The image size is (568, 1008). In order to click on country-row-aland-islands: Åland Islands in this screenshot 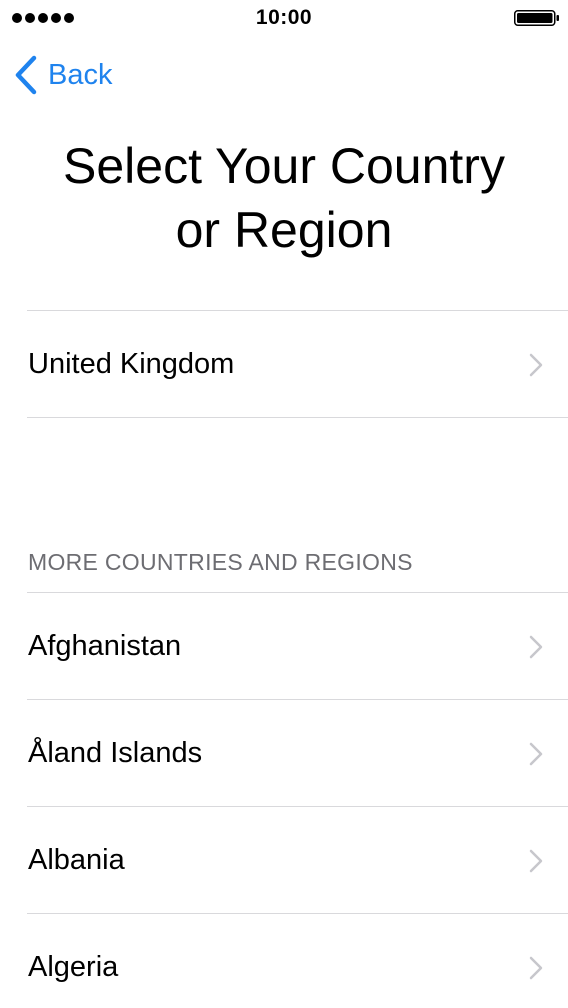, I will do `click(297, 752)`.